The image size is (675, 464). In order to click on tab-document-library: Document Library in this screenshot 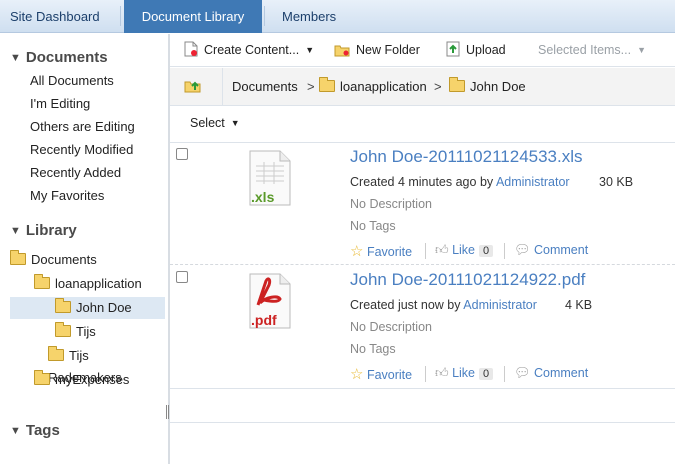, I will do `click(193, 16)`.